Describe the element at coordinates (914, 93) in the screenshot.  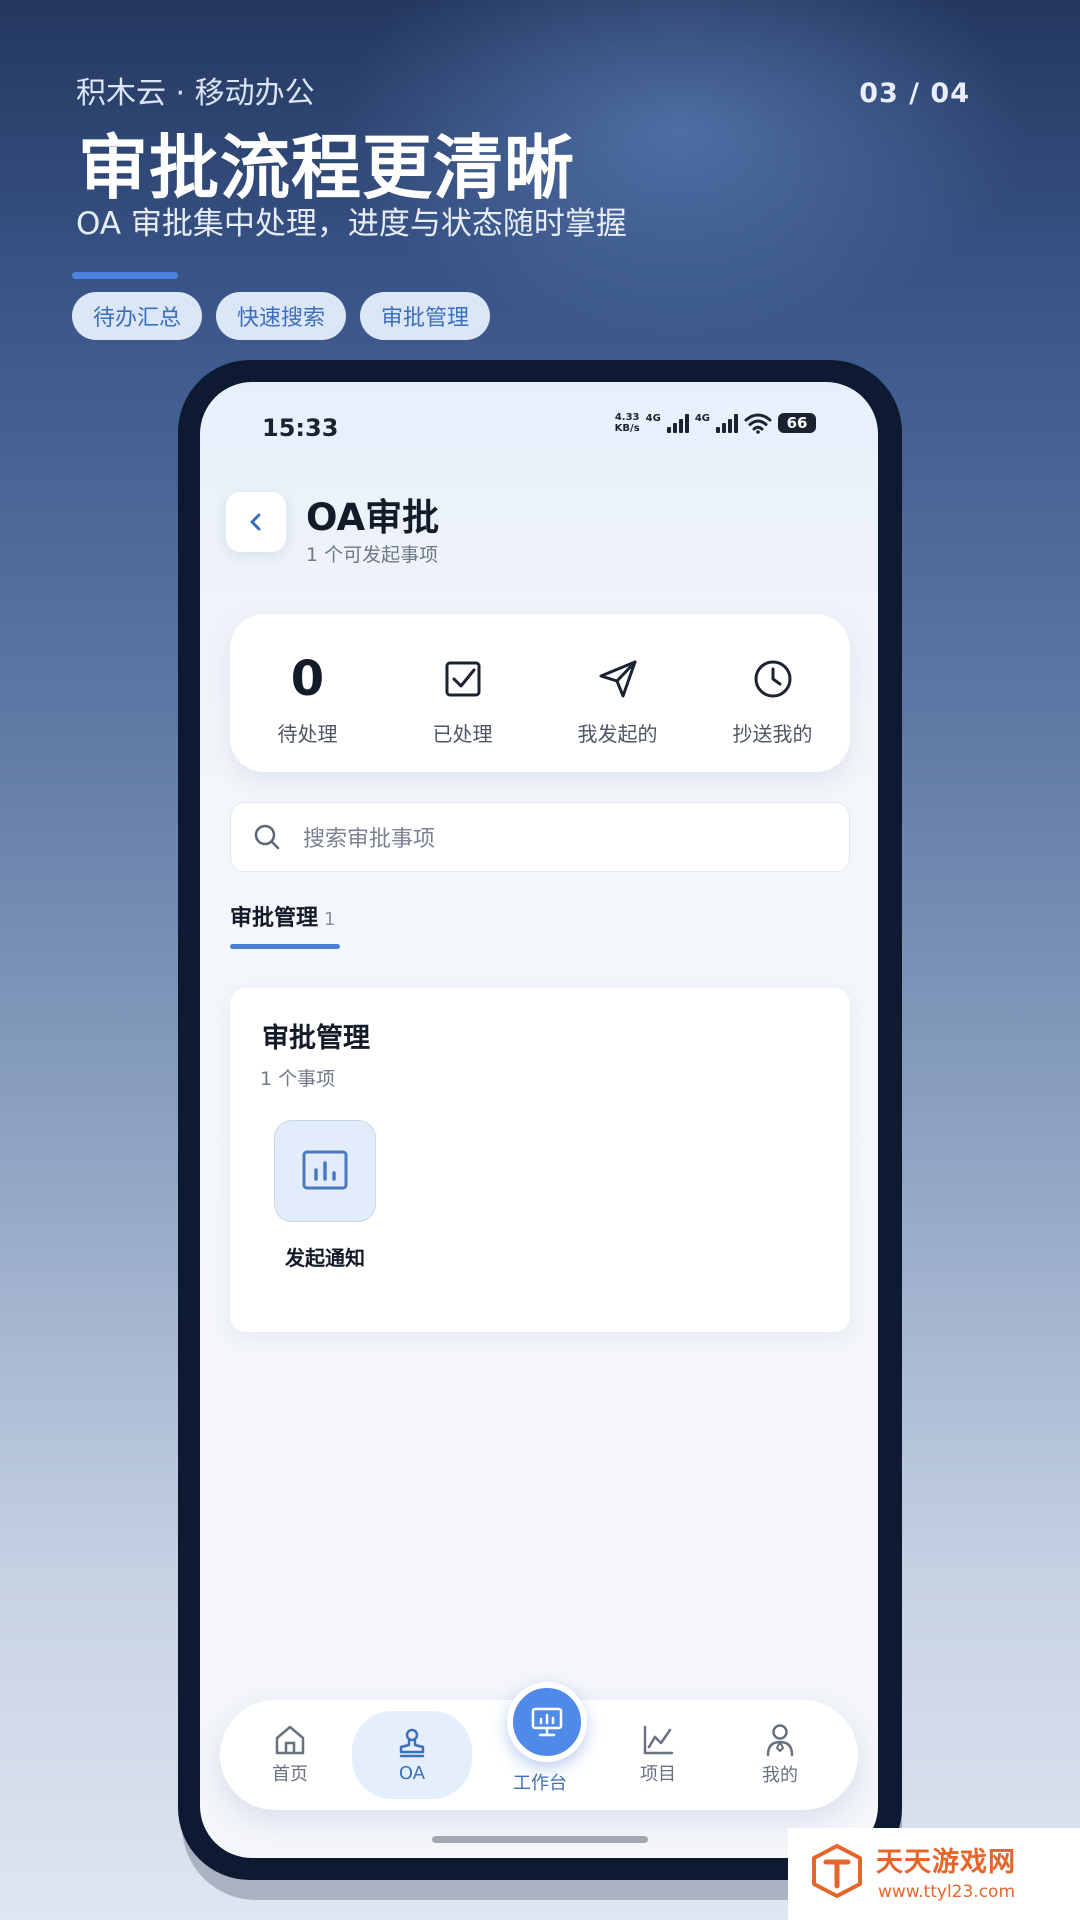
I see `page-indicator: 03 / 04` at that location.